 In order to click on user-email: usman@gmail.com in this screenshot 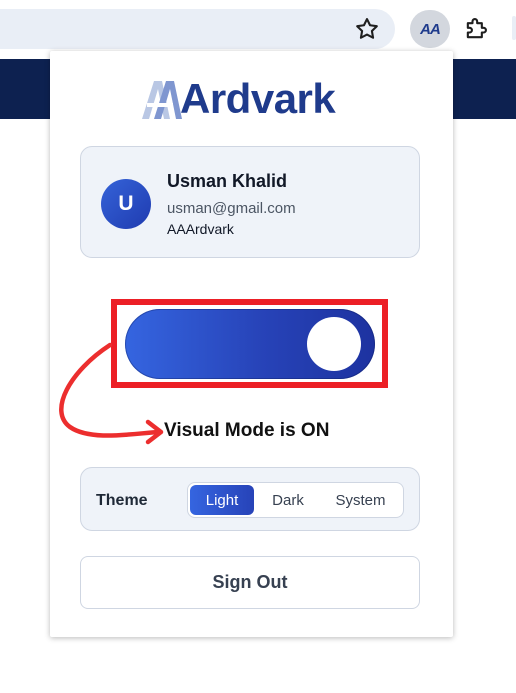, I will do `click(231, 208)`.